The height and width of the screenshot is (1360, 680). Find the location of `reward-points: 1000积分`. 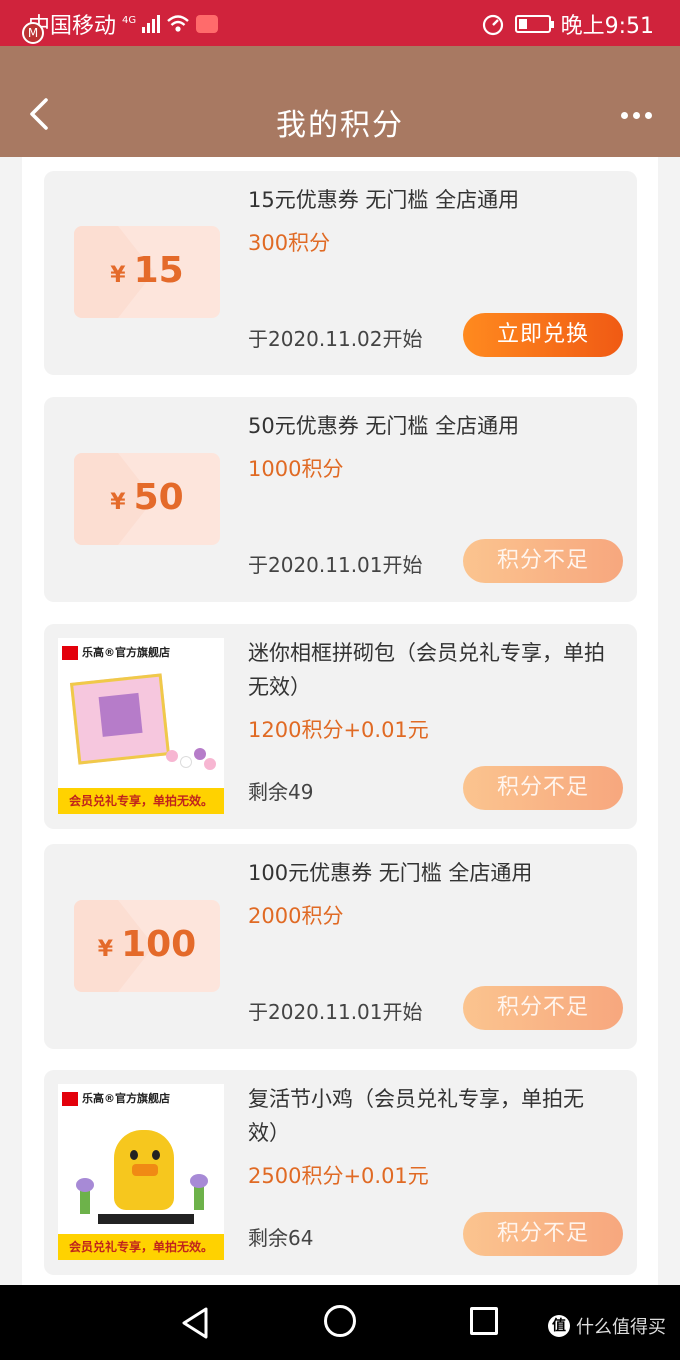

reward-points: 1000积分 is located at coordinates (296, 469).